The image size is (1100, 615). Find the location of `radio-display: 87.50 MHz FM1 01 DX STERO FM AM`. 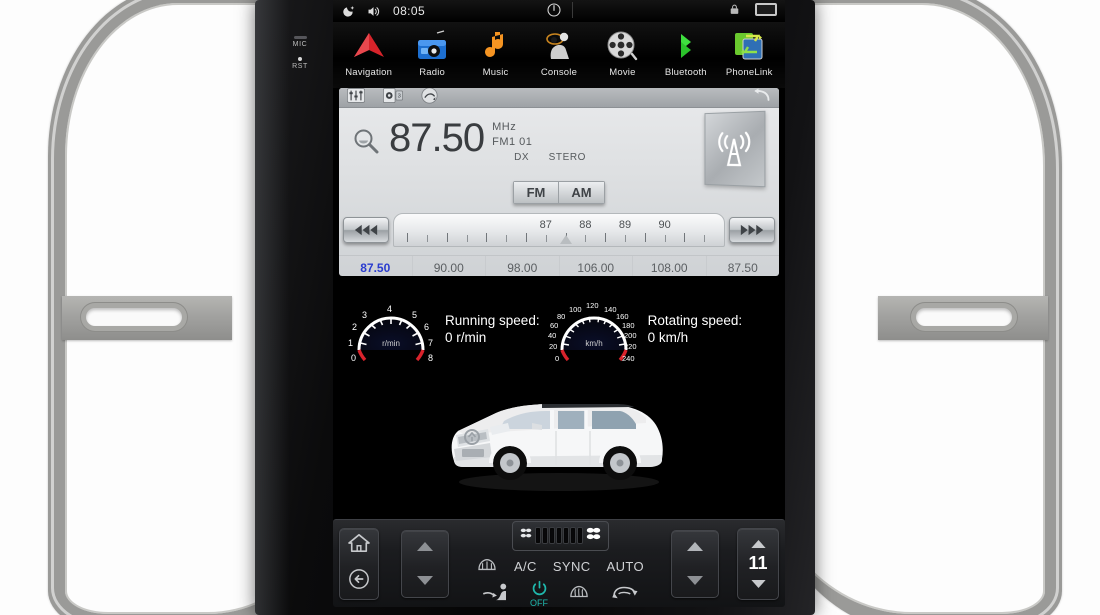

radio-display: 87.50 MHz FM1 01 DX STERO FM AM is located at coordinates (559, 156).